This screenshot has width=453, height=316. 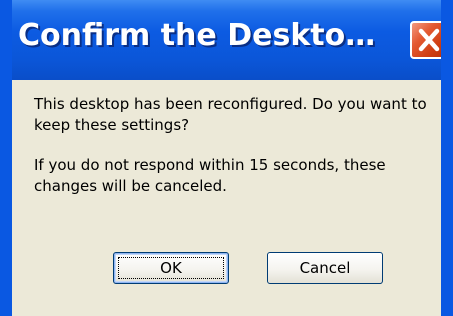 I want to click on cancel-button: Cancel, so click(x=325, y=268).